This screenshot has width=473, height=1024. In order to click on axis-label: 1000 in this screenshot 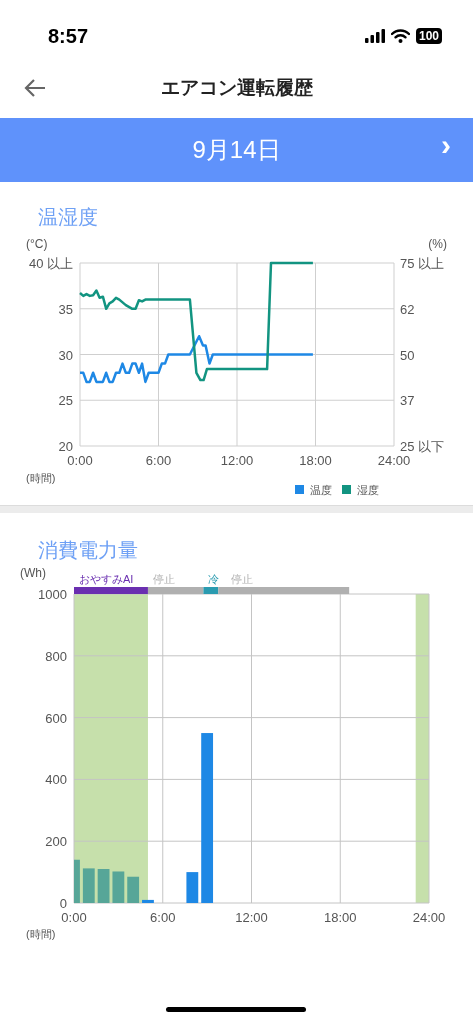, I will do `click(52, 594)`.